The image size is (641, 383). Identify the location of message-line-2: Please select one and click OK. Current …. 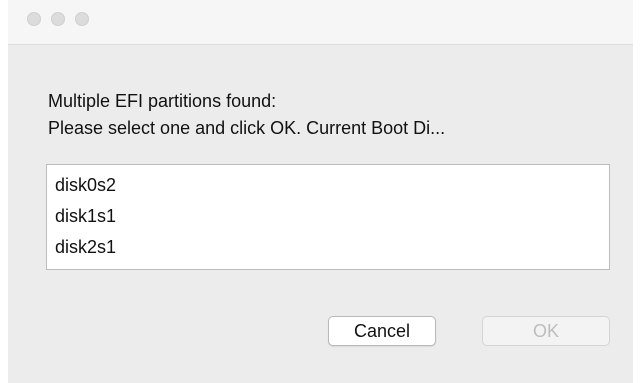
(247, 128).